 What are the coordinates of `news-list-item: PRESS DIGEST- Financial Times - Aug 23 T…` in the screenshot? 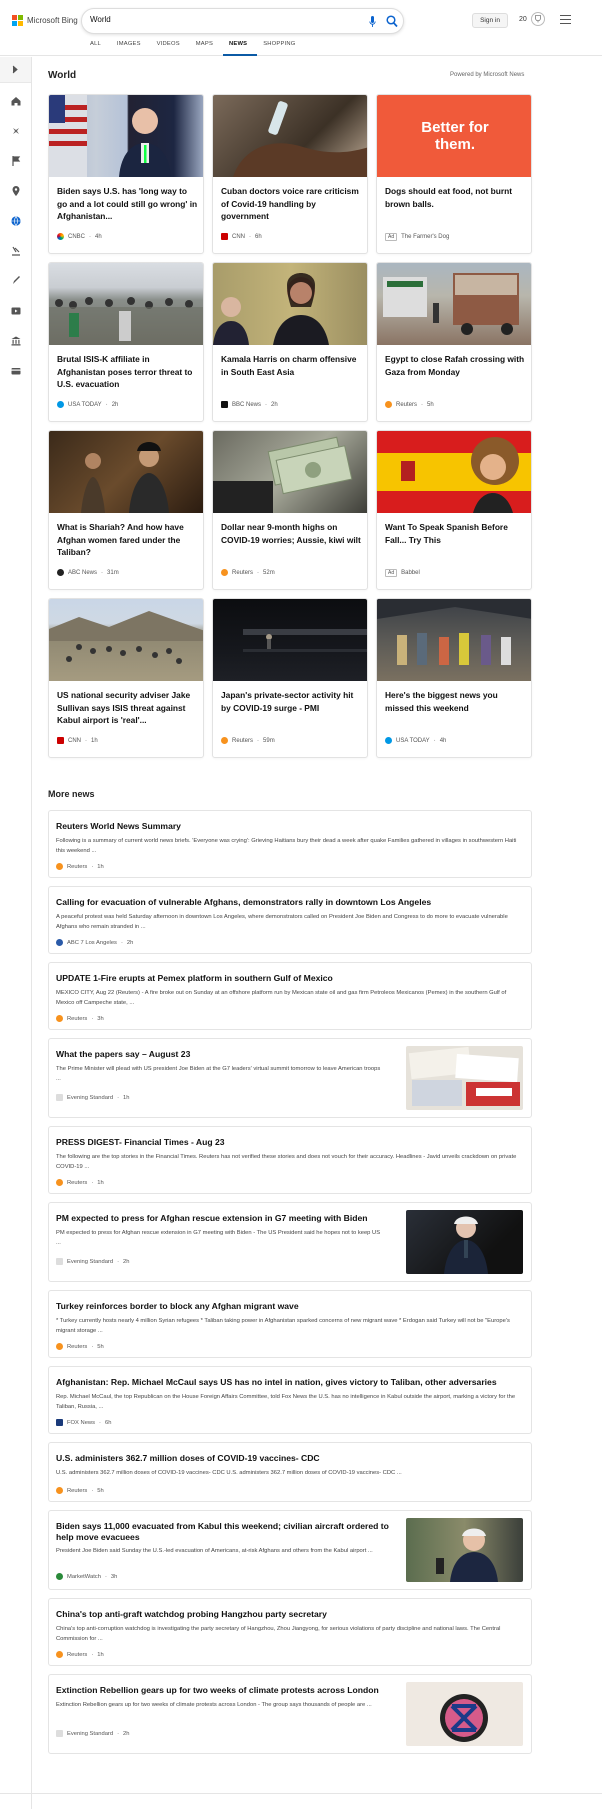 It's located at (290, 1160).